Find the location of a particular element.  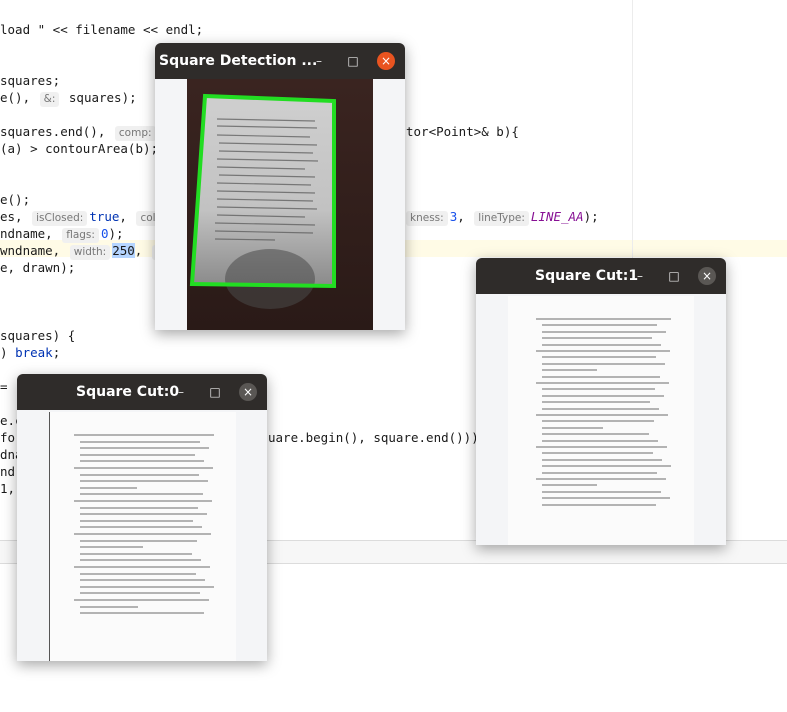

code-line: load " << filename << endl; is located at coordinates (101, 29).